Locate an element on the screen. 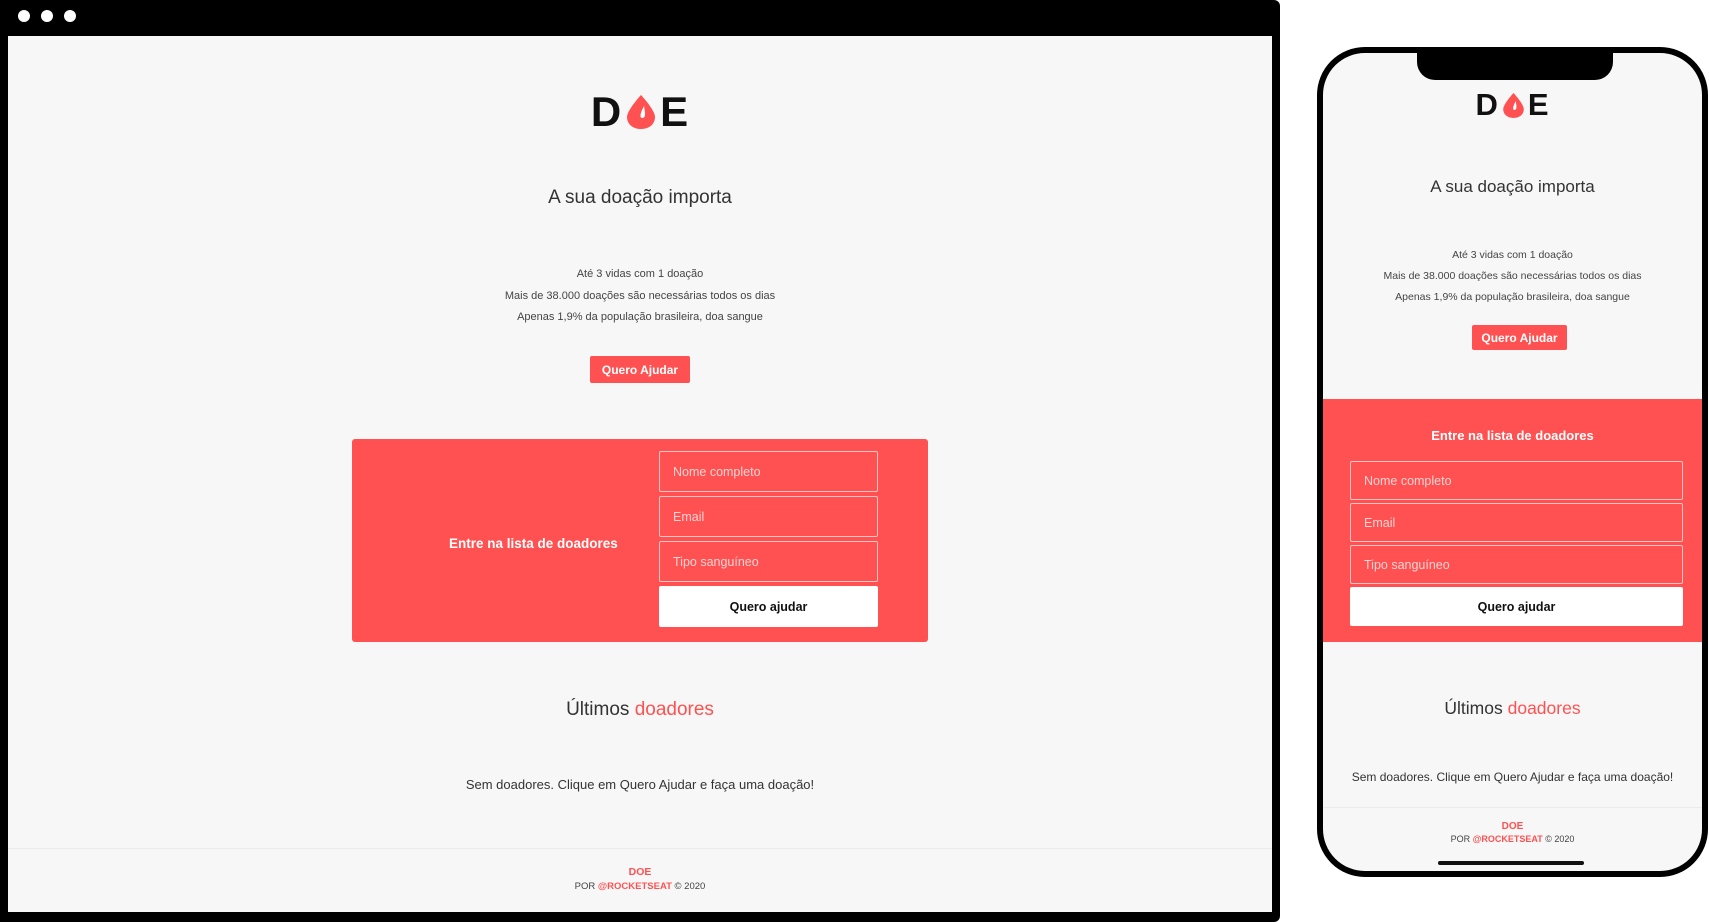 The height and width of the screenshot is (922, 1709). home-indicator is located at coordinates (1511, 863).